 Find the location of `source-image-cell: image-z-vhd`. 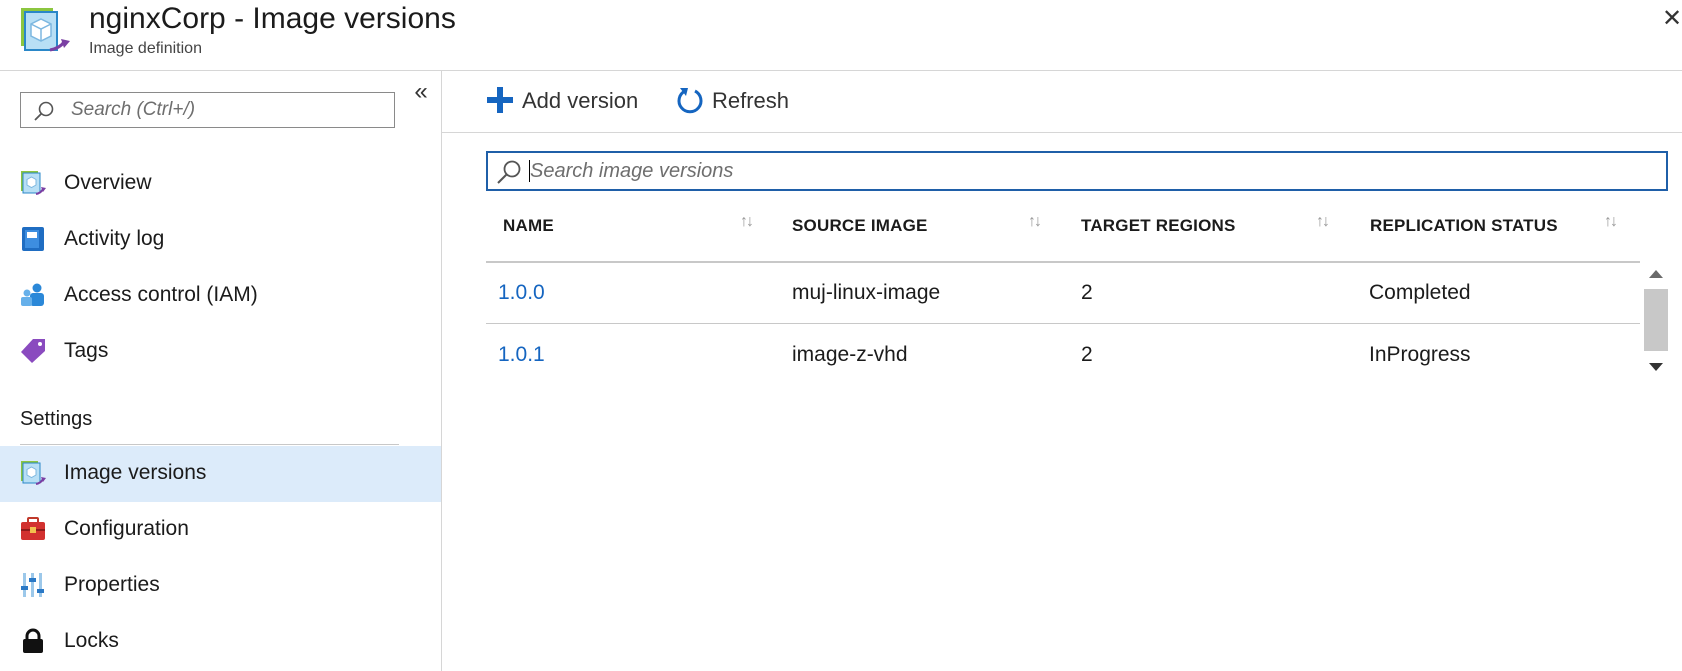

source-image-cell: image-z-vhd is located at coordinates (850, 354).